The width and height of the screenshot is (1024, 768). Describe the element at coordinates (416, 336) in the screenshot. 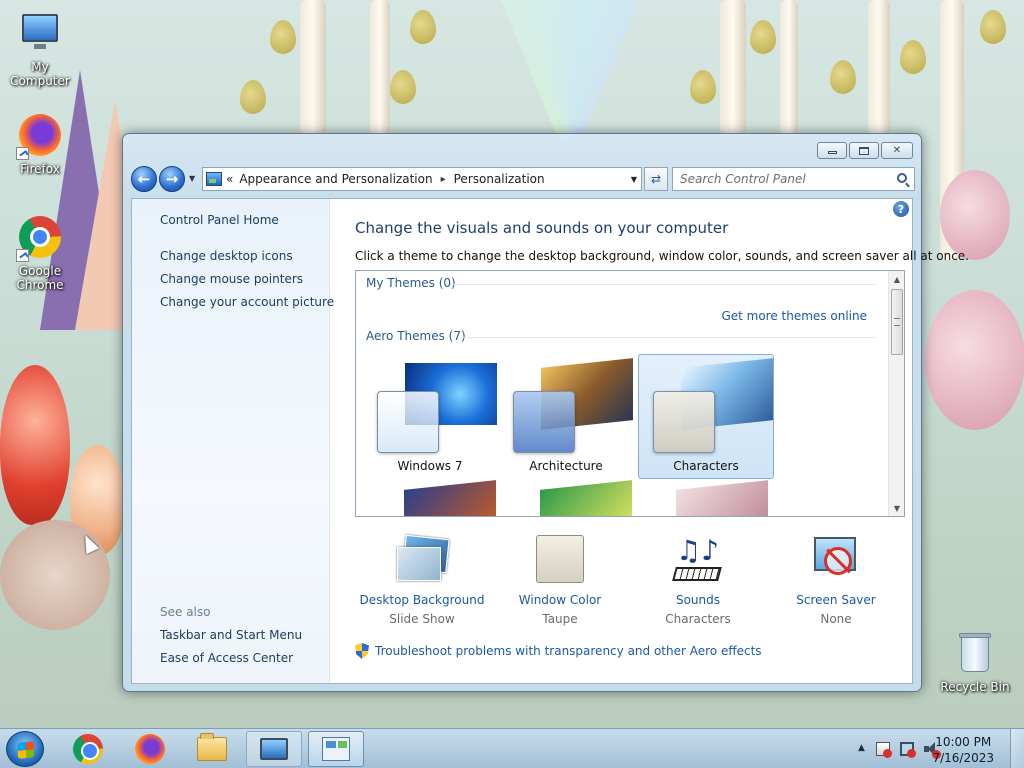

I see `aero-themes-heading: Aero Themes (7)` at that location.